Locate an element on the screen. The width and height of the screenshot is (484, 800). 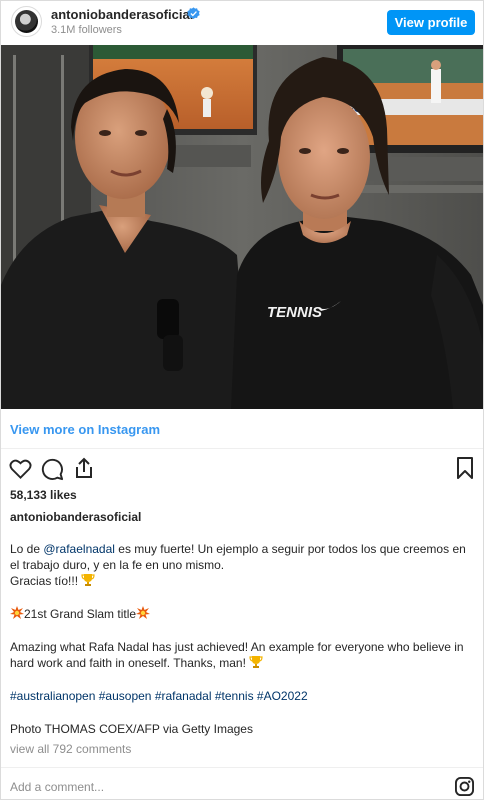
hashtag-link: #ausopen is located at coordinates (125, 696).